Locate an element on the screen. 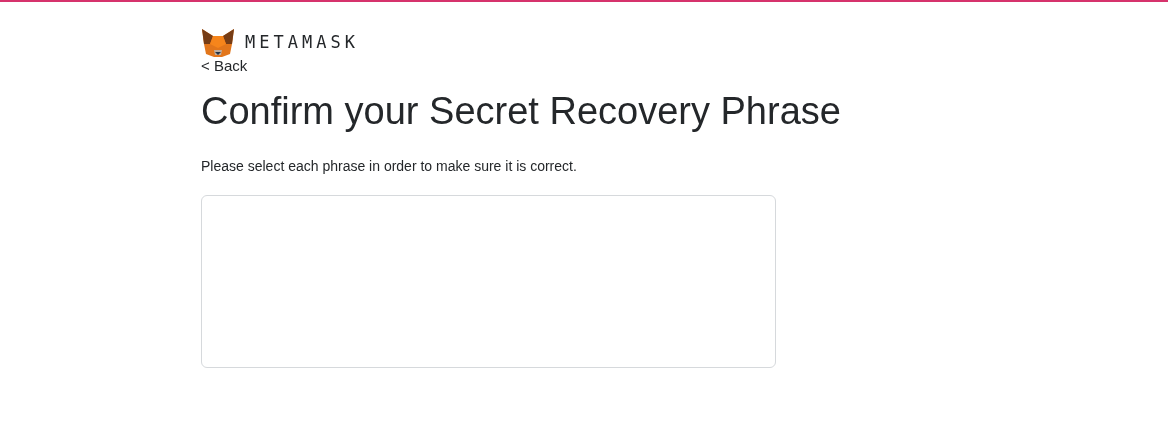  page-title: Confirm your Secret Recovery Phrase is located at coordinates (521, 111).